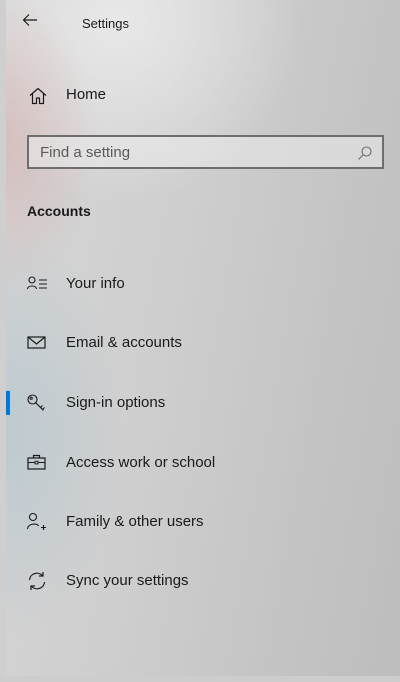  I want to click on home-label: Home, so click(86, 94).